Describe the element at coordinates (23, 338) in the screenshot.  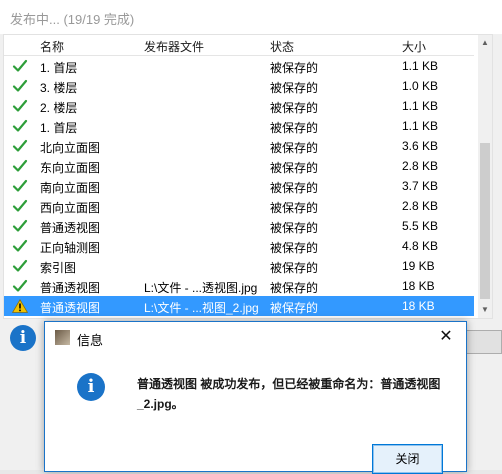
I see `info-icon: i` at that location.